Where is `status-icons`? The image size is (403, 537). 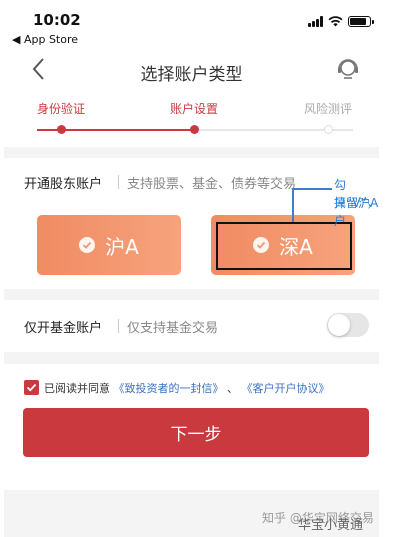
status-icons is located at coordinates (341, 21).